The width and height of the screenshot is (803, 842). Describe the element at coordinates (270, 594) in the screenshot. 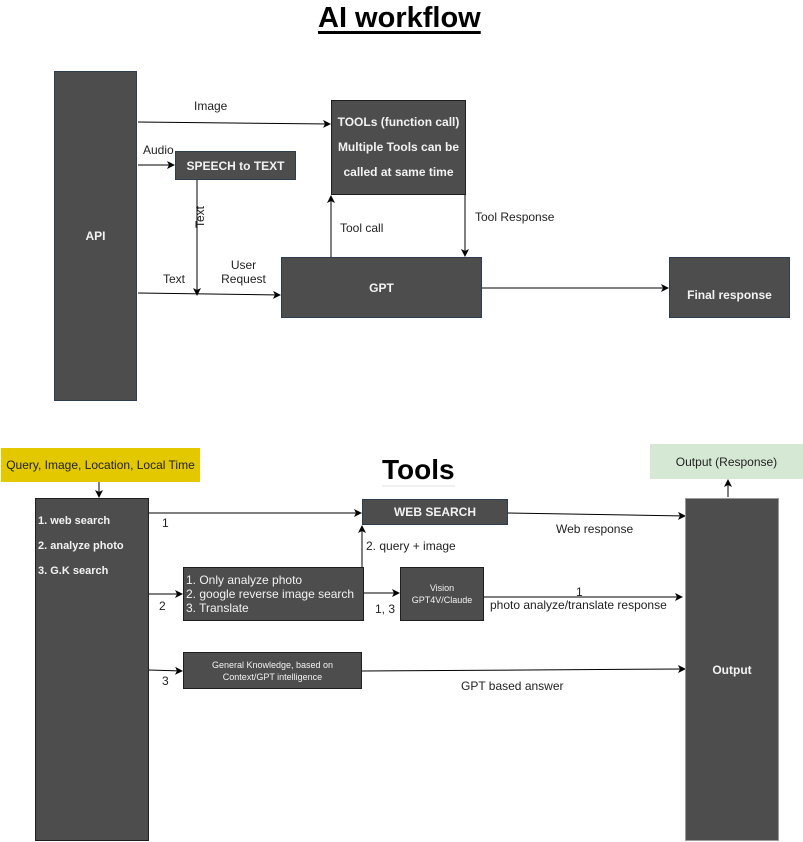

I see `photo-task-reverse-search: 2. google reverse image search` at that location.